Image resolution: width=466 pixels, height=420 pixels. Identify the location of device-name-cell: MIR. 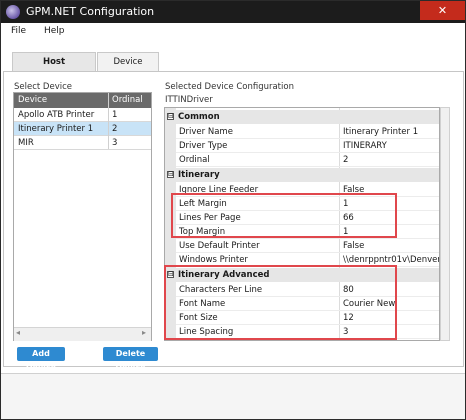
(26, 143).